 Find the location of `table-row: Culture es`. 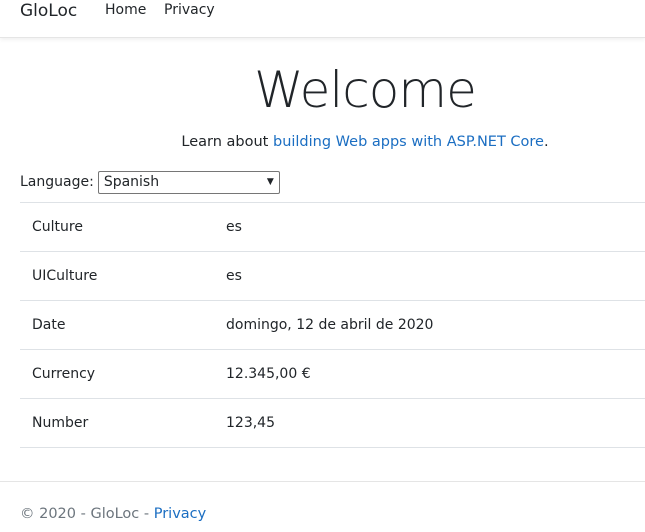

table-row: Culture es is located at coordinates (332, 227).